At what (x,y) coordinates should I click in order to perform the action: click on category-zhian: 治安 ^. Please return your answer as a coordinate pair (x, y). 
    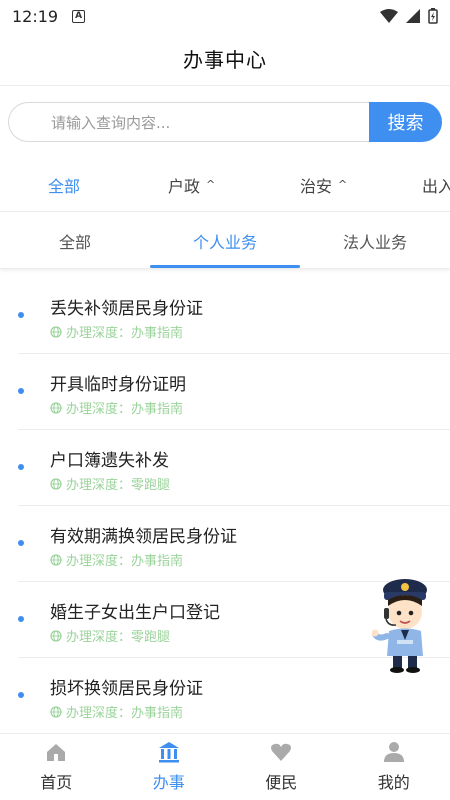
    Looking at the image, I should click on (324, 184).